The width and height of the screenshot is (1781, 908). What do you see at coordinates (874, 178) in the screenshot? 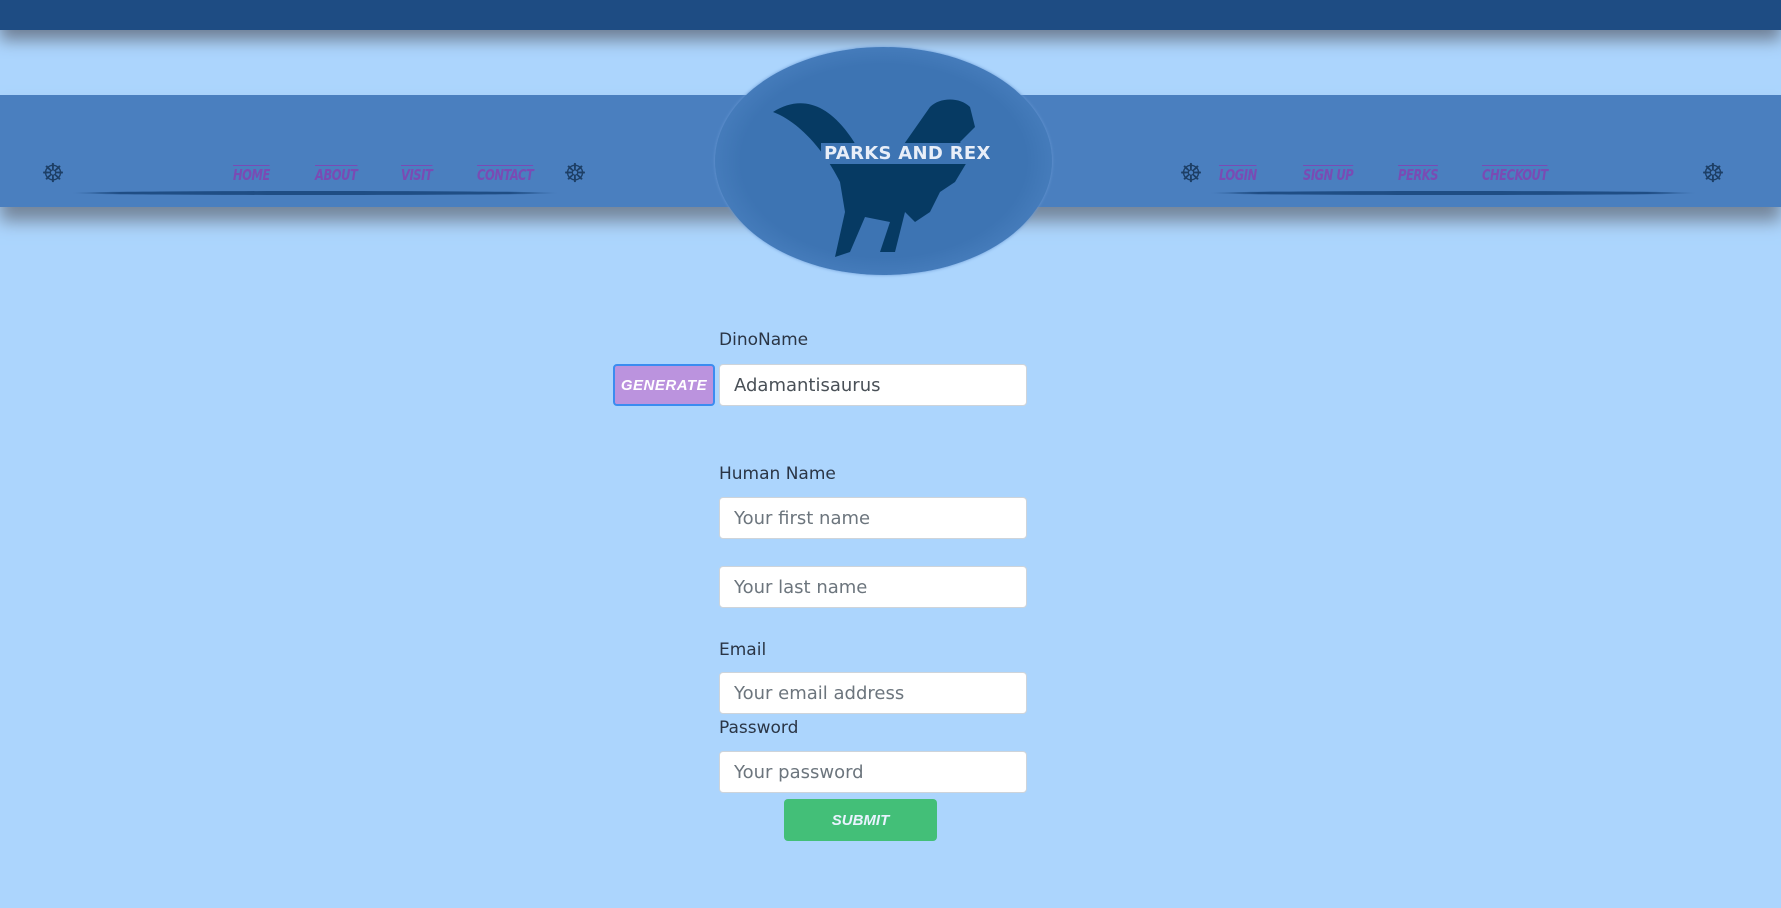
I see `t-rex-icon` at bounding box center [874, 178].